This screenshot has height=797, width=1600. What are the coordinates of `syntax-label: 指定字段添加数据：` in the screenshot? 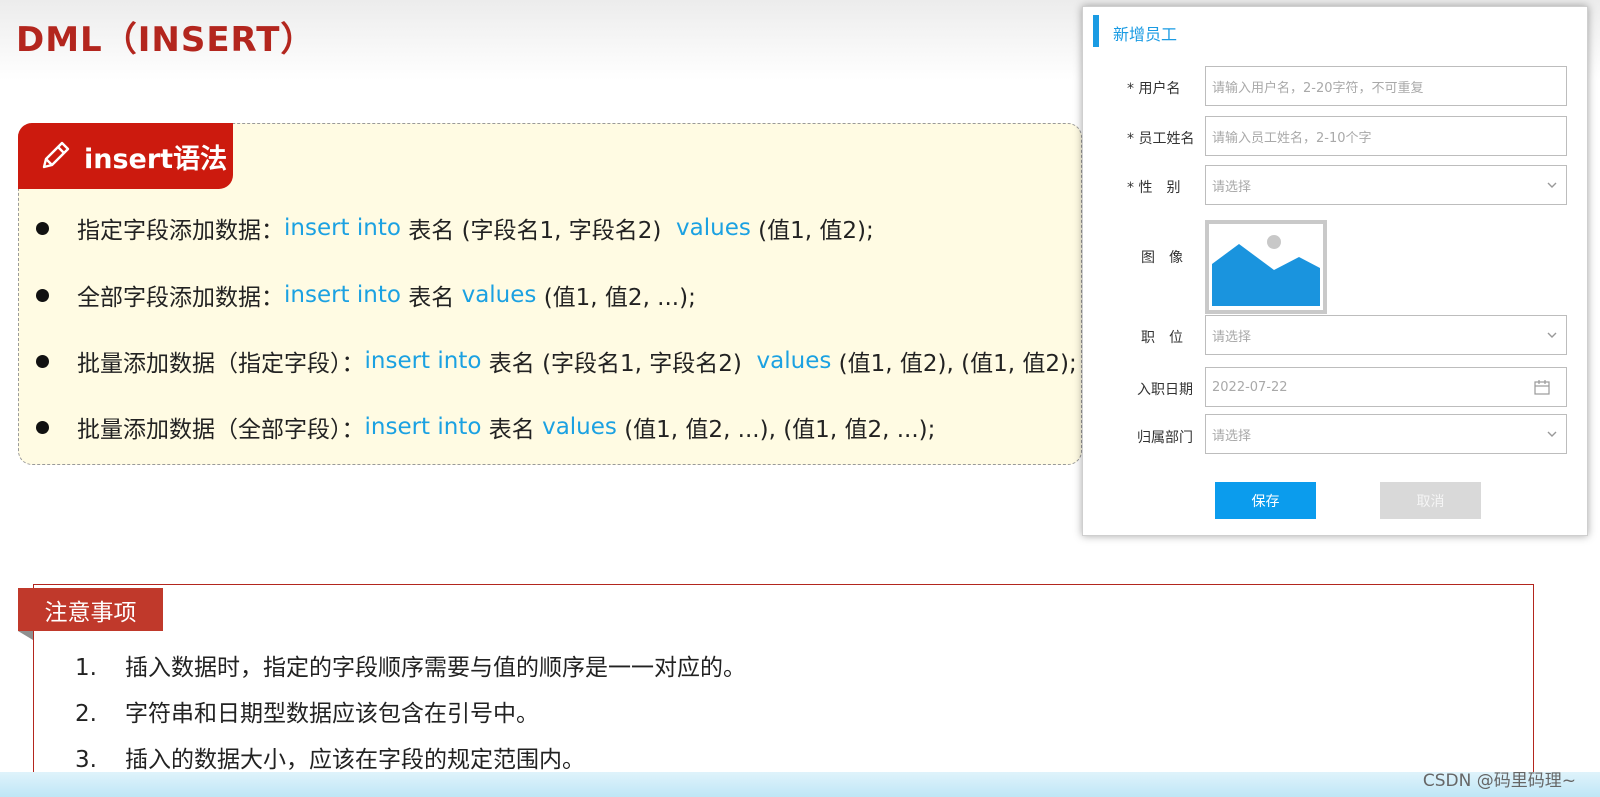 It's located at (180, 231).